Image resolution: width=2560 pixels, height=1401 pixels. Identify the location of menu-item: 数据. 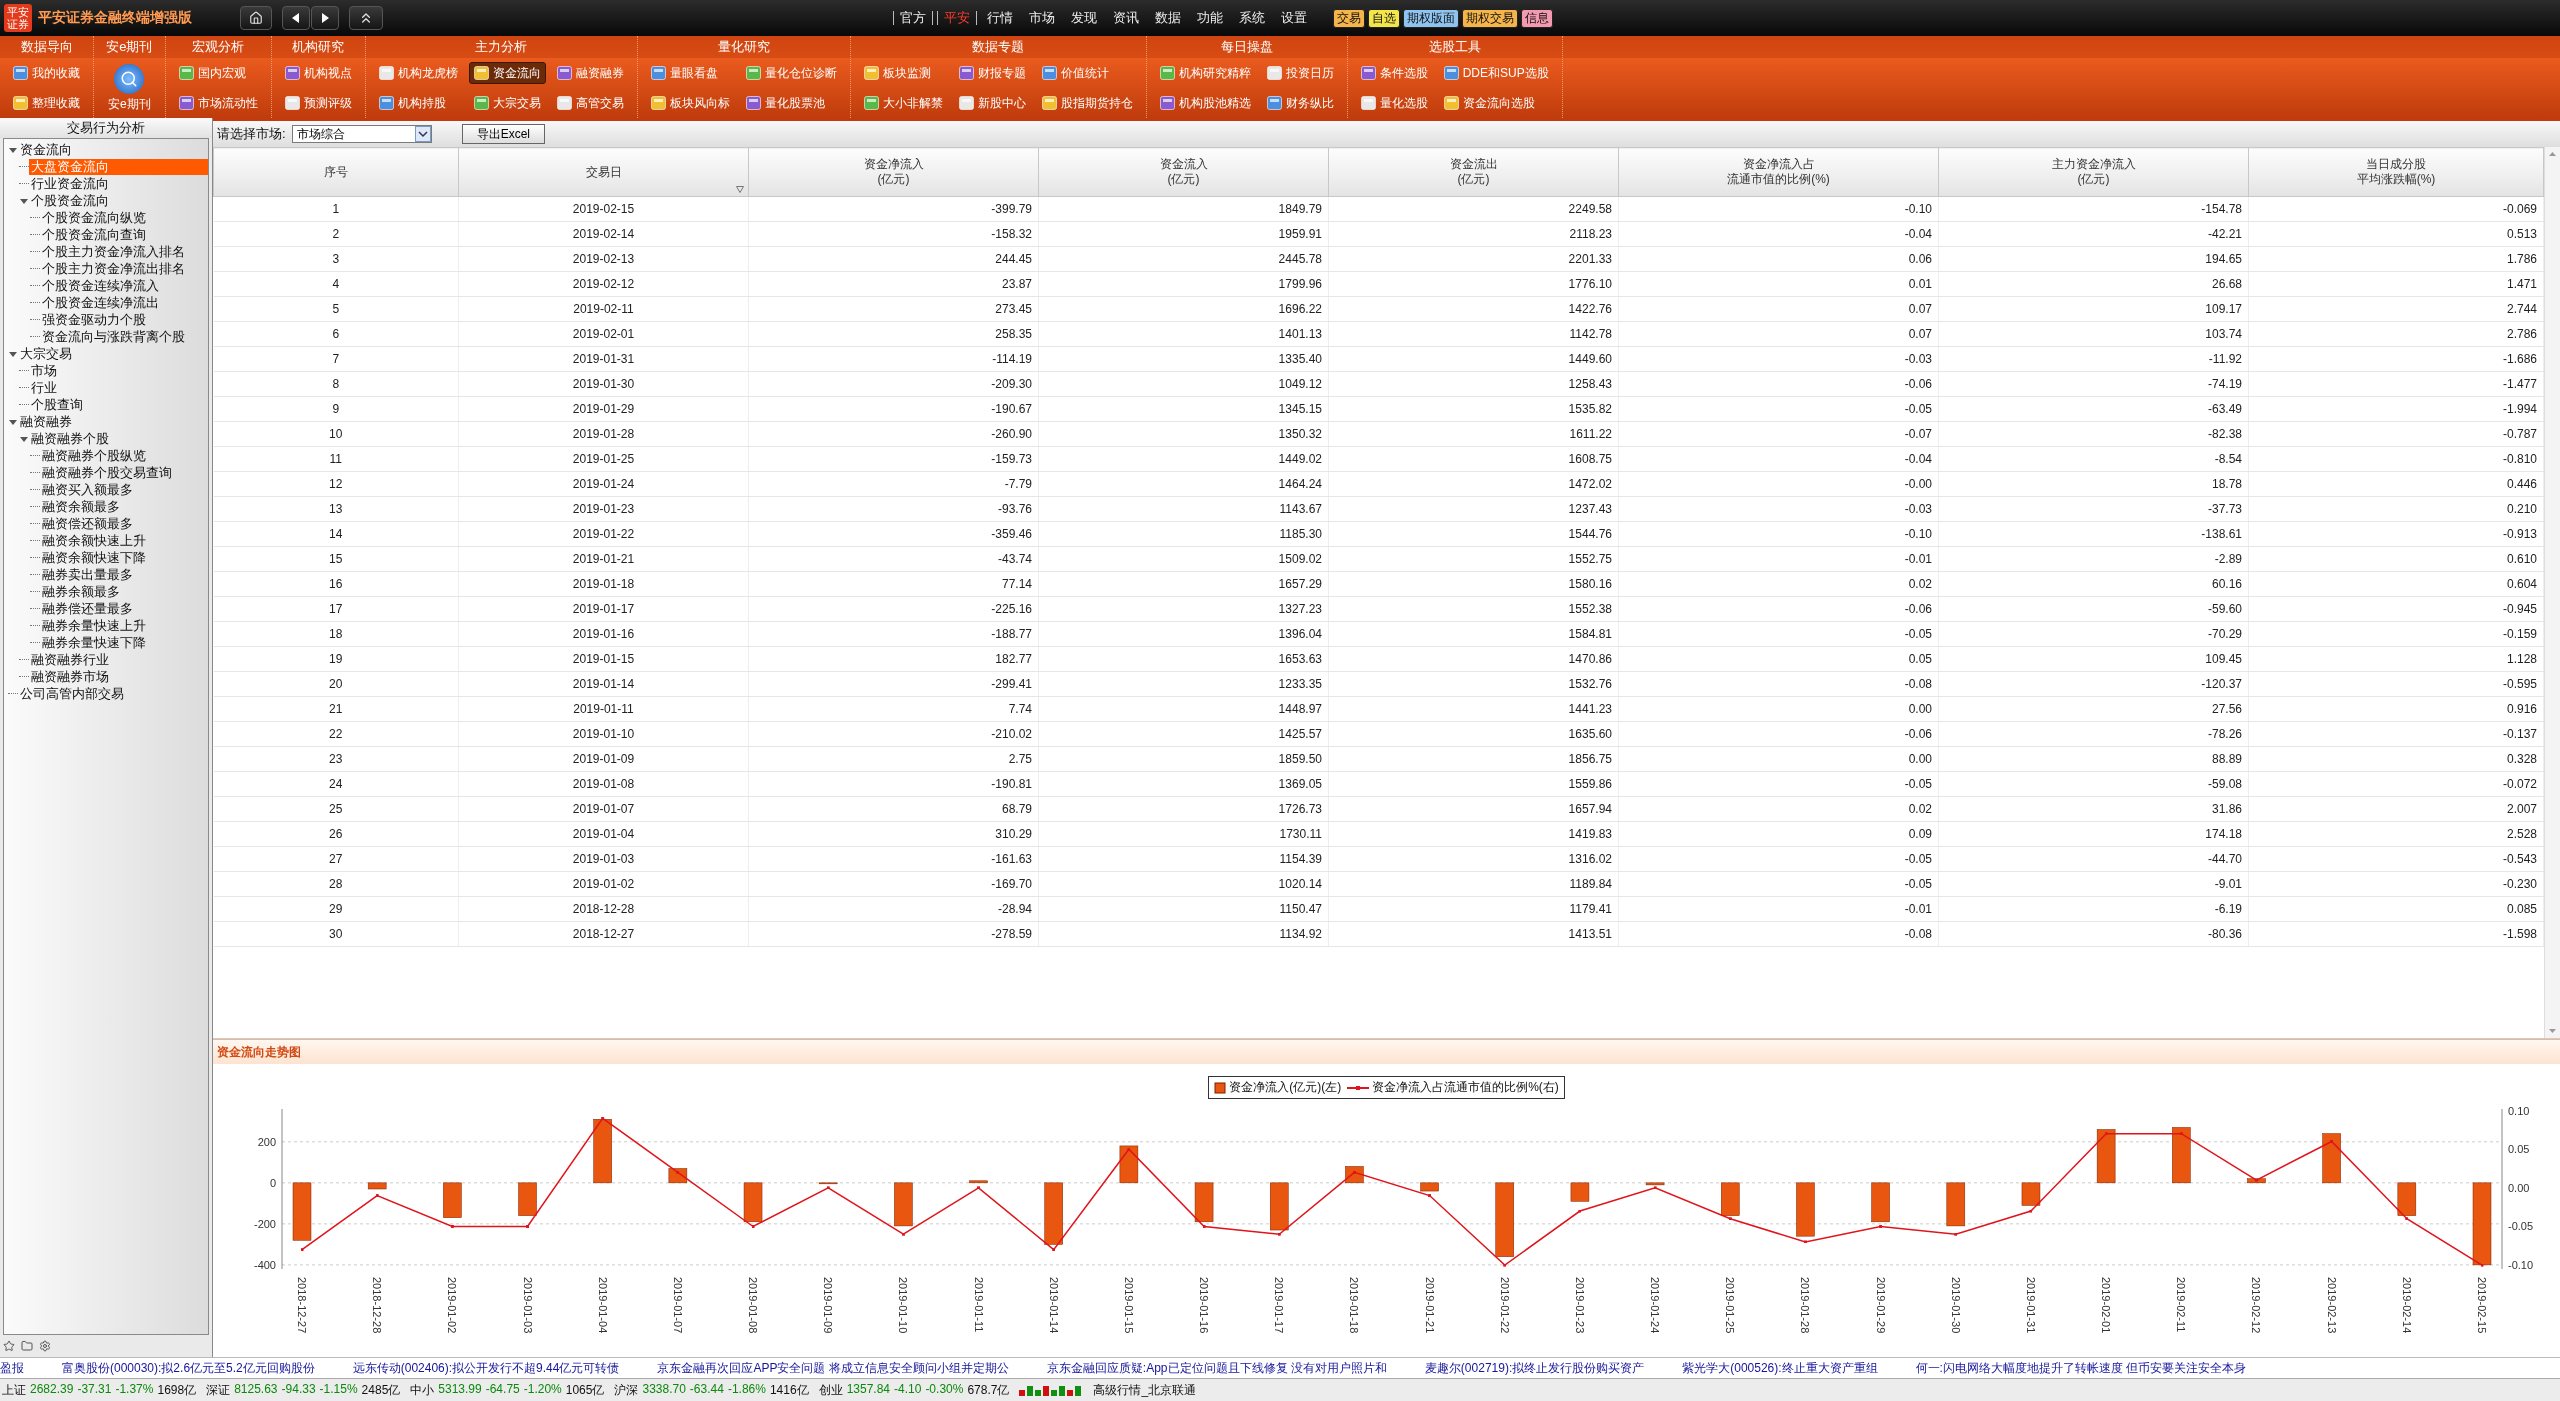
(1168, 18).